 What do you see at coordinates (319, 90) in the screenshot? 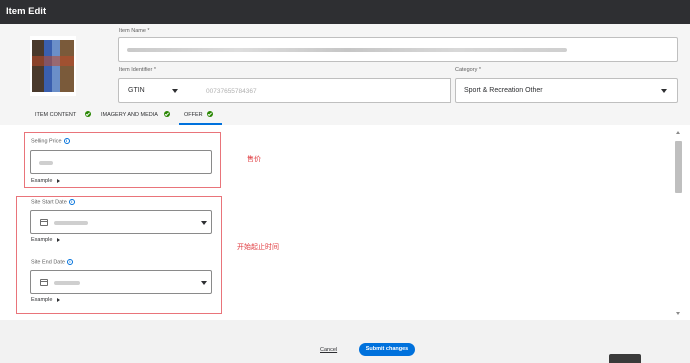
I see `identifier-value-input: 00737655784367` at bounding box center [319, 90].